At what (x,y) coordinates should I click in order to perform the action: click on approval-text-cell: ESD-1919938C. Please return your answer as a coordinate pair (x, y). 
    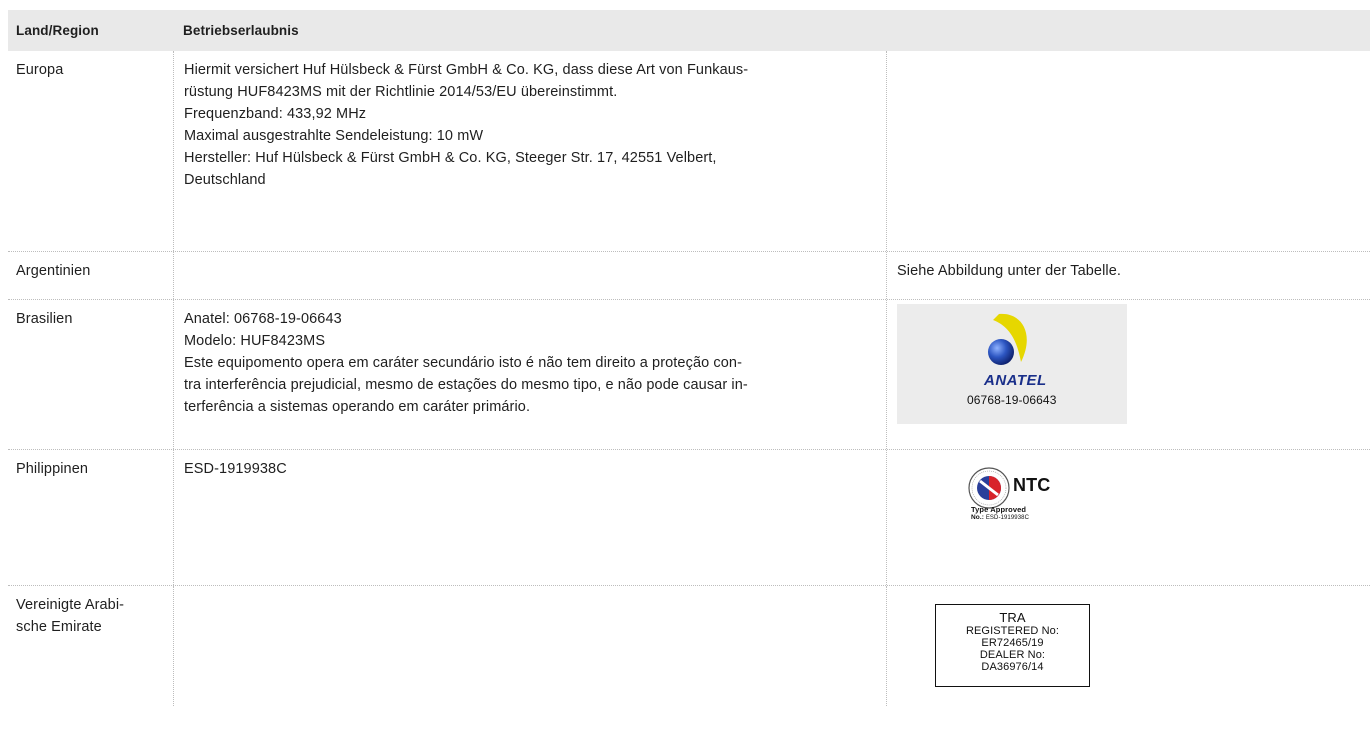
    Looking at the image, I should click on (529, 517).